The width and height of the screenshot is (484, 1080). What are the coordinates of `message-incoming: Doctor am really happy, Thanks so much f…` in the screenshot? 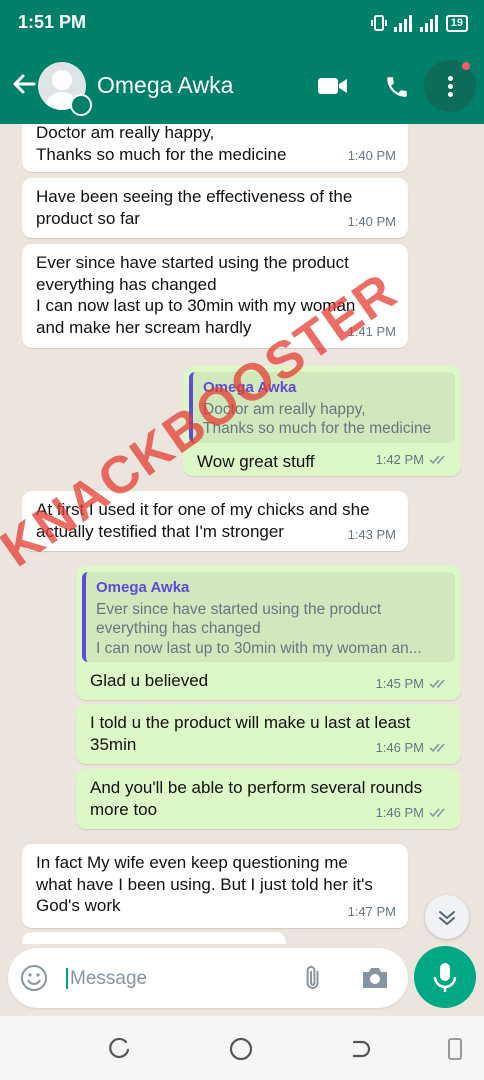 It's located at (215, 148).